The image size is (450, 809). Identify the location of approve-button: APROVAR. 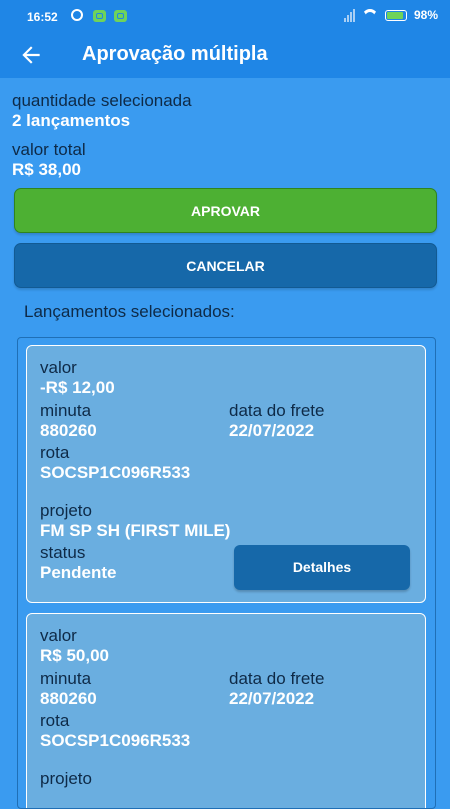
(225, 210).